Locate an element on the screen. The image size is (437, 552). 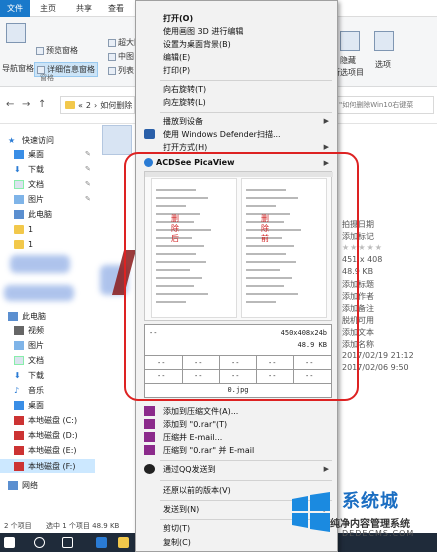
nav-videos: 视频 is located at coordinates (29, 330).